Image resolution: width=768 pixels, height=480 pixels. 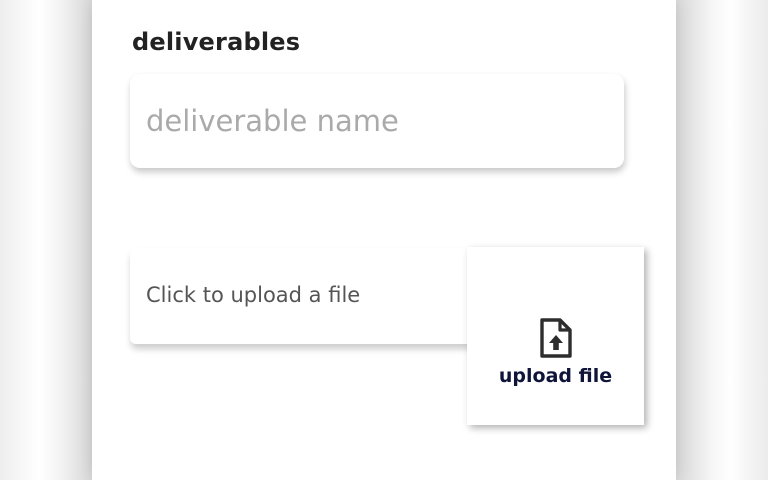 What do you see at coordinates (216, 42) in the screenshot?
I see `section-title: deliverables` at bounding box center [216, 42].